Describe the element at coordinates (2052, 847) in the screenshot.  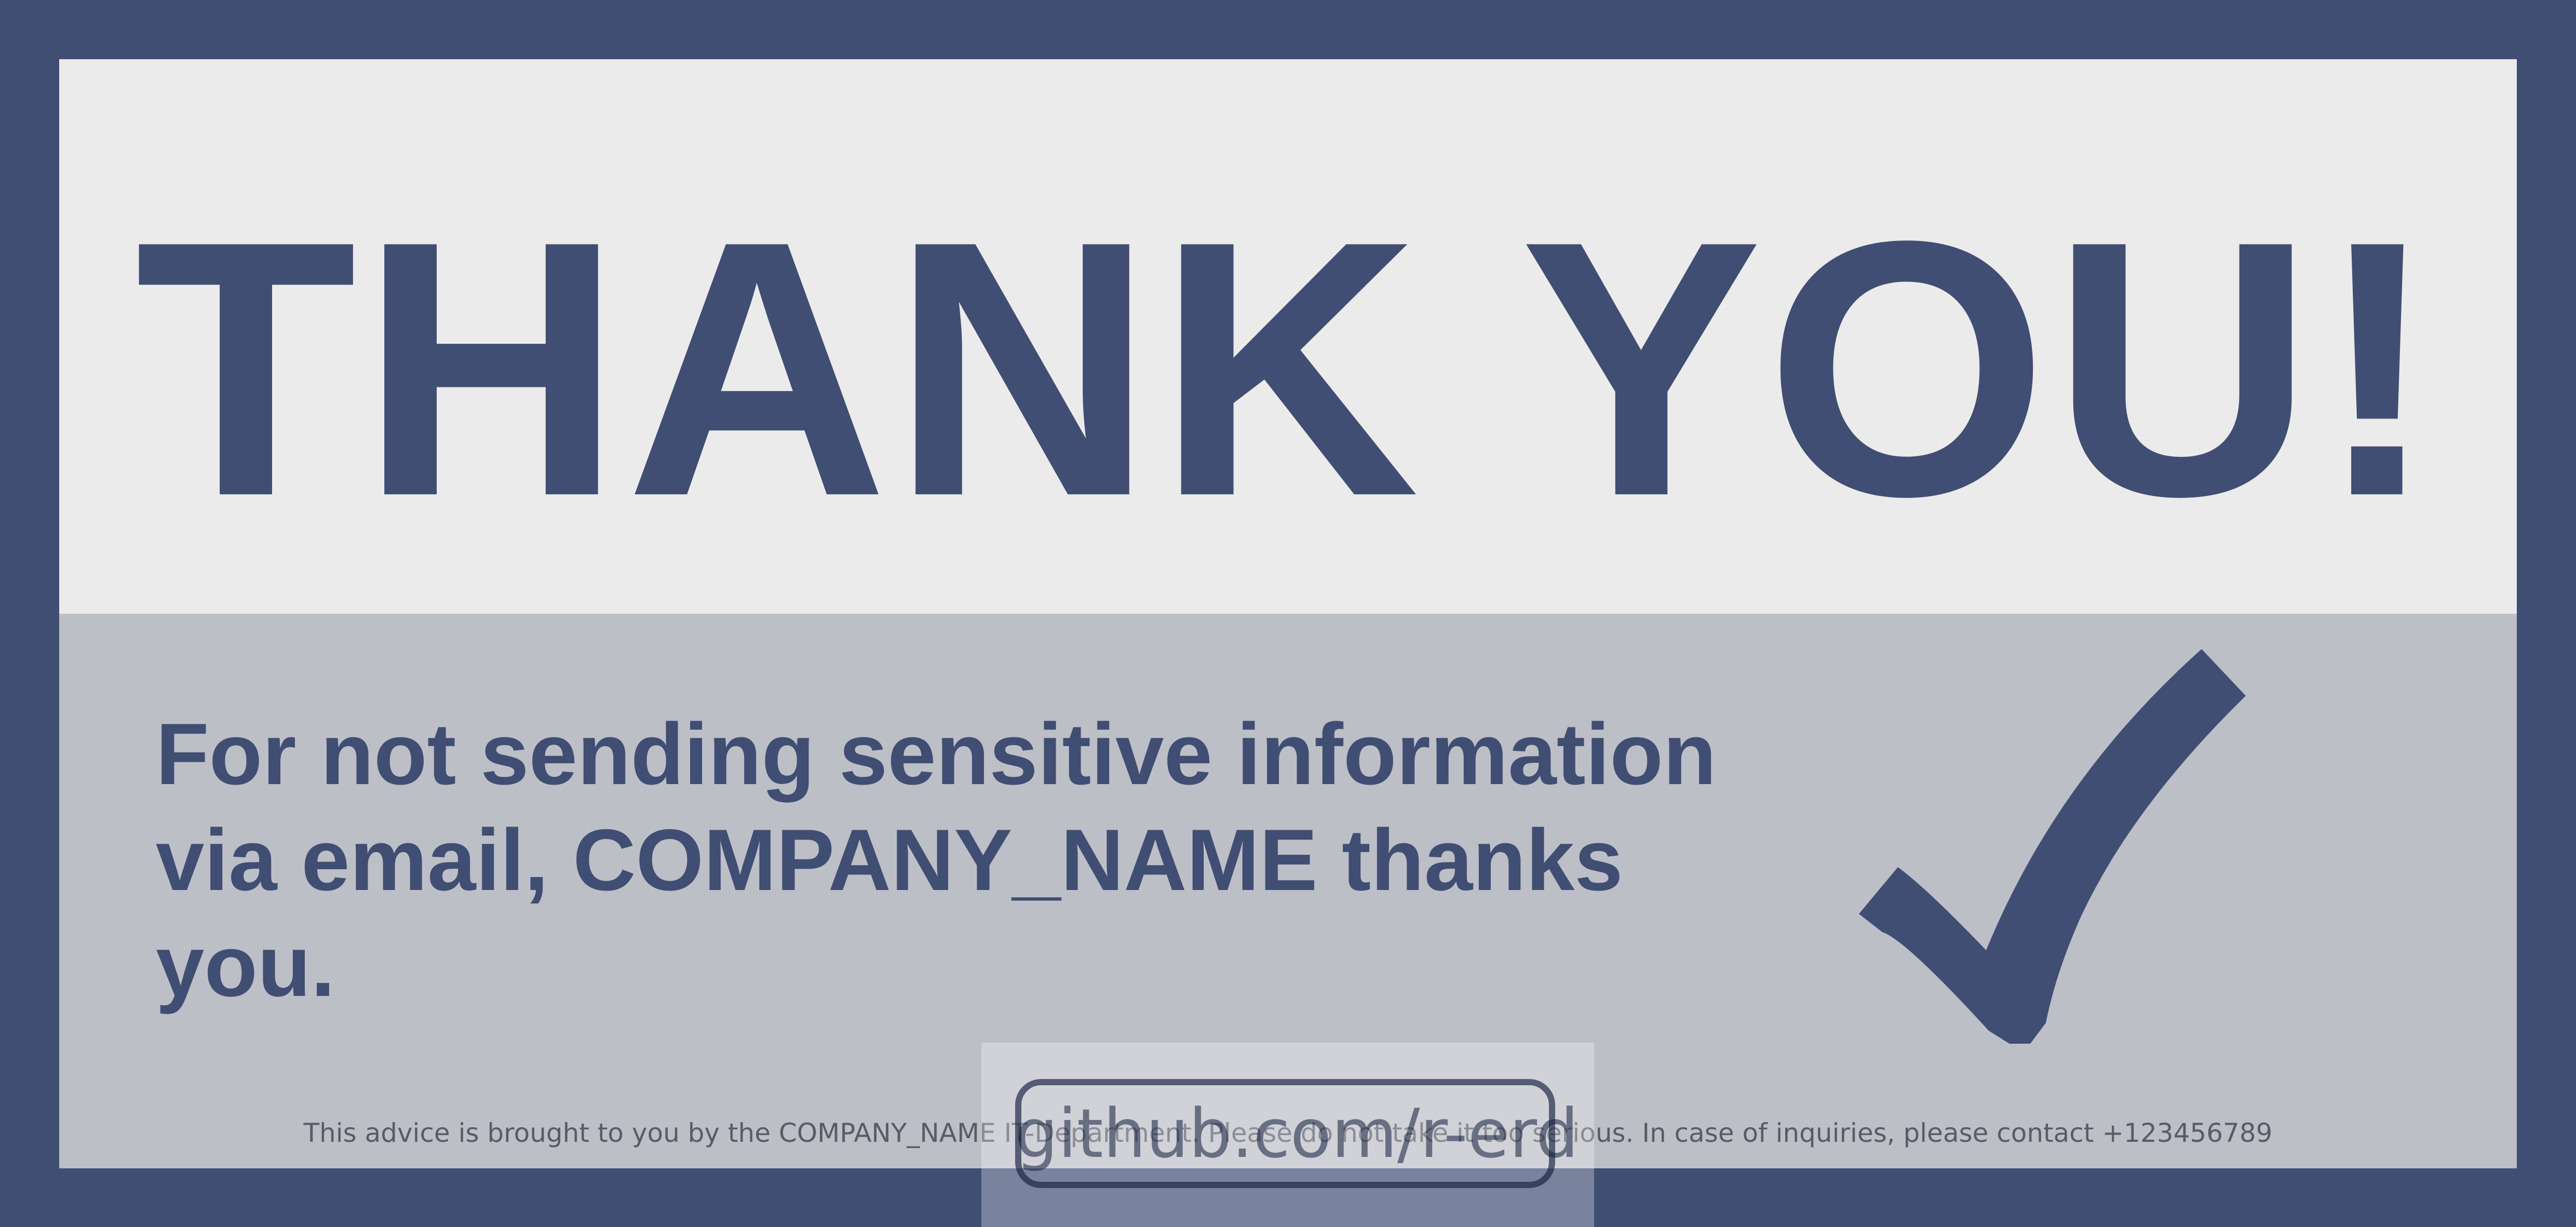
I see `checkmark-icon` at that location.